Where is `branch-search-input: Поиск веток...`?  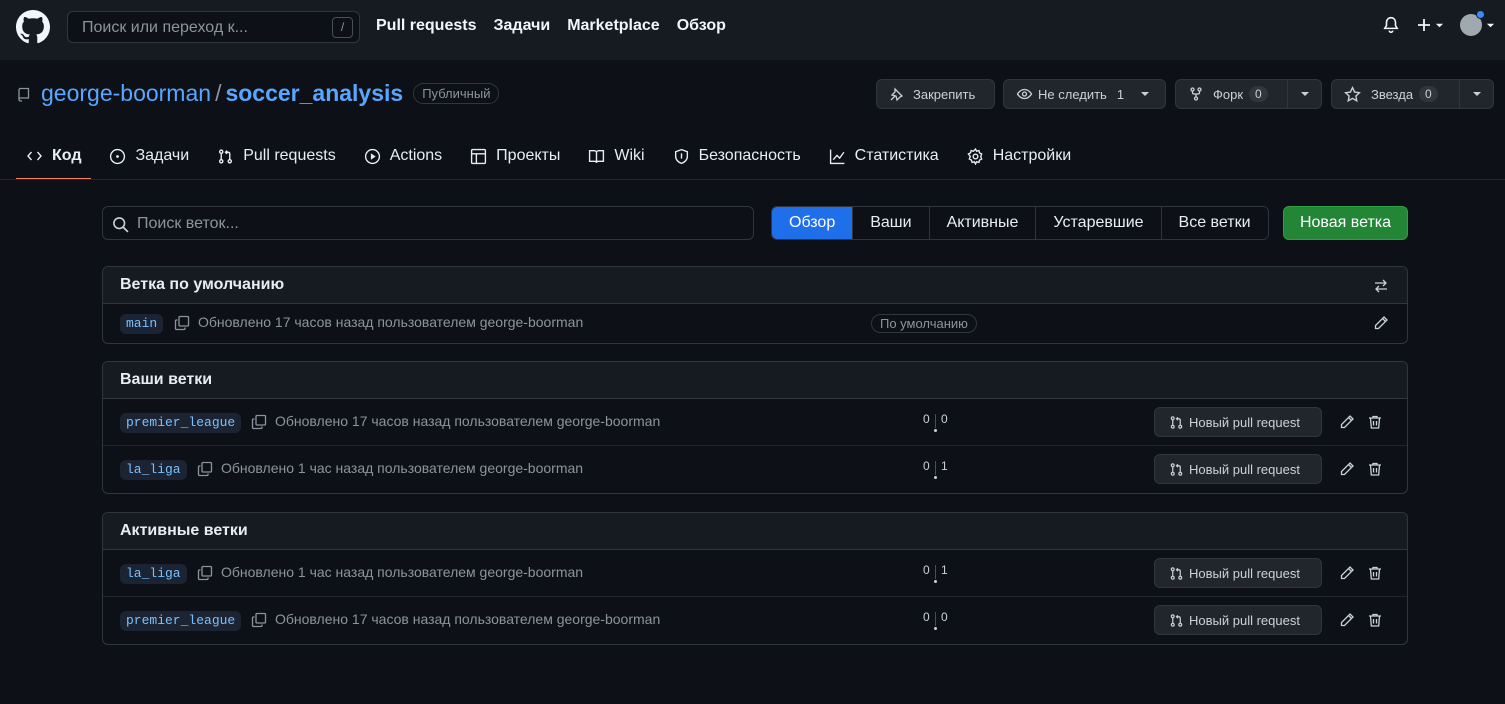 branch-search-input: Поиск веток... is located at coordinates (428, 223).